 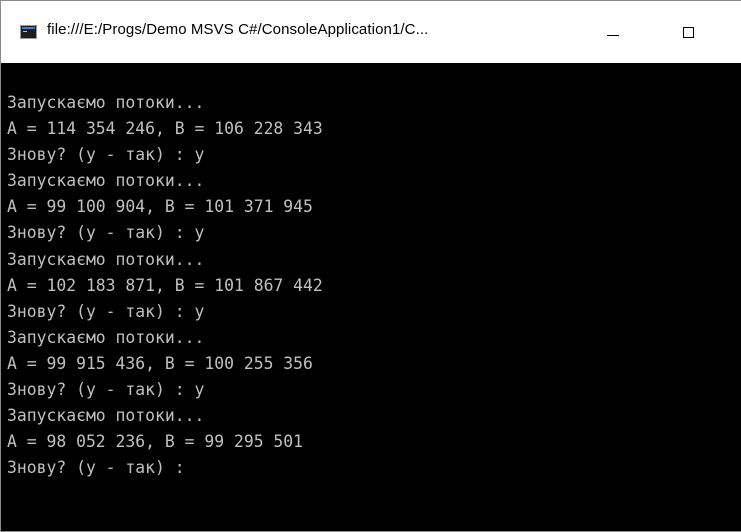 I want to click on minimize-button, so click(x=612, y=32).